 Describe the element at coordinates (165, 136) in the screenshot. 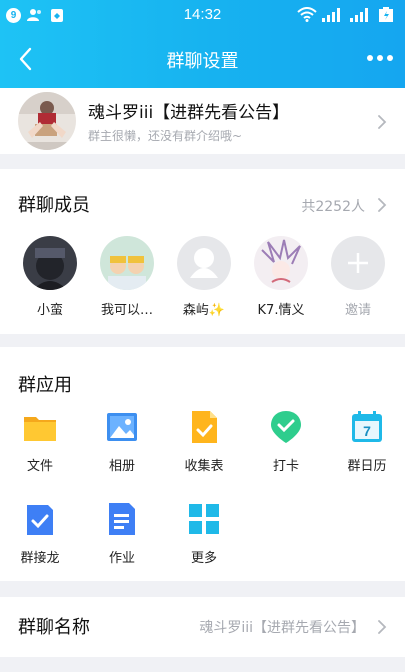

I see `group-description: 群主很懒，还没有群介绍哦~` at that location.